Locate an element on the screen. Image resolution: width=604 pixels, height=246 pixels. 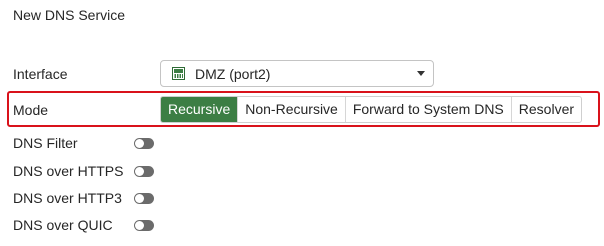
dns-over-quic-toggle is located at coordinates (144, 225).